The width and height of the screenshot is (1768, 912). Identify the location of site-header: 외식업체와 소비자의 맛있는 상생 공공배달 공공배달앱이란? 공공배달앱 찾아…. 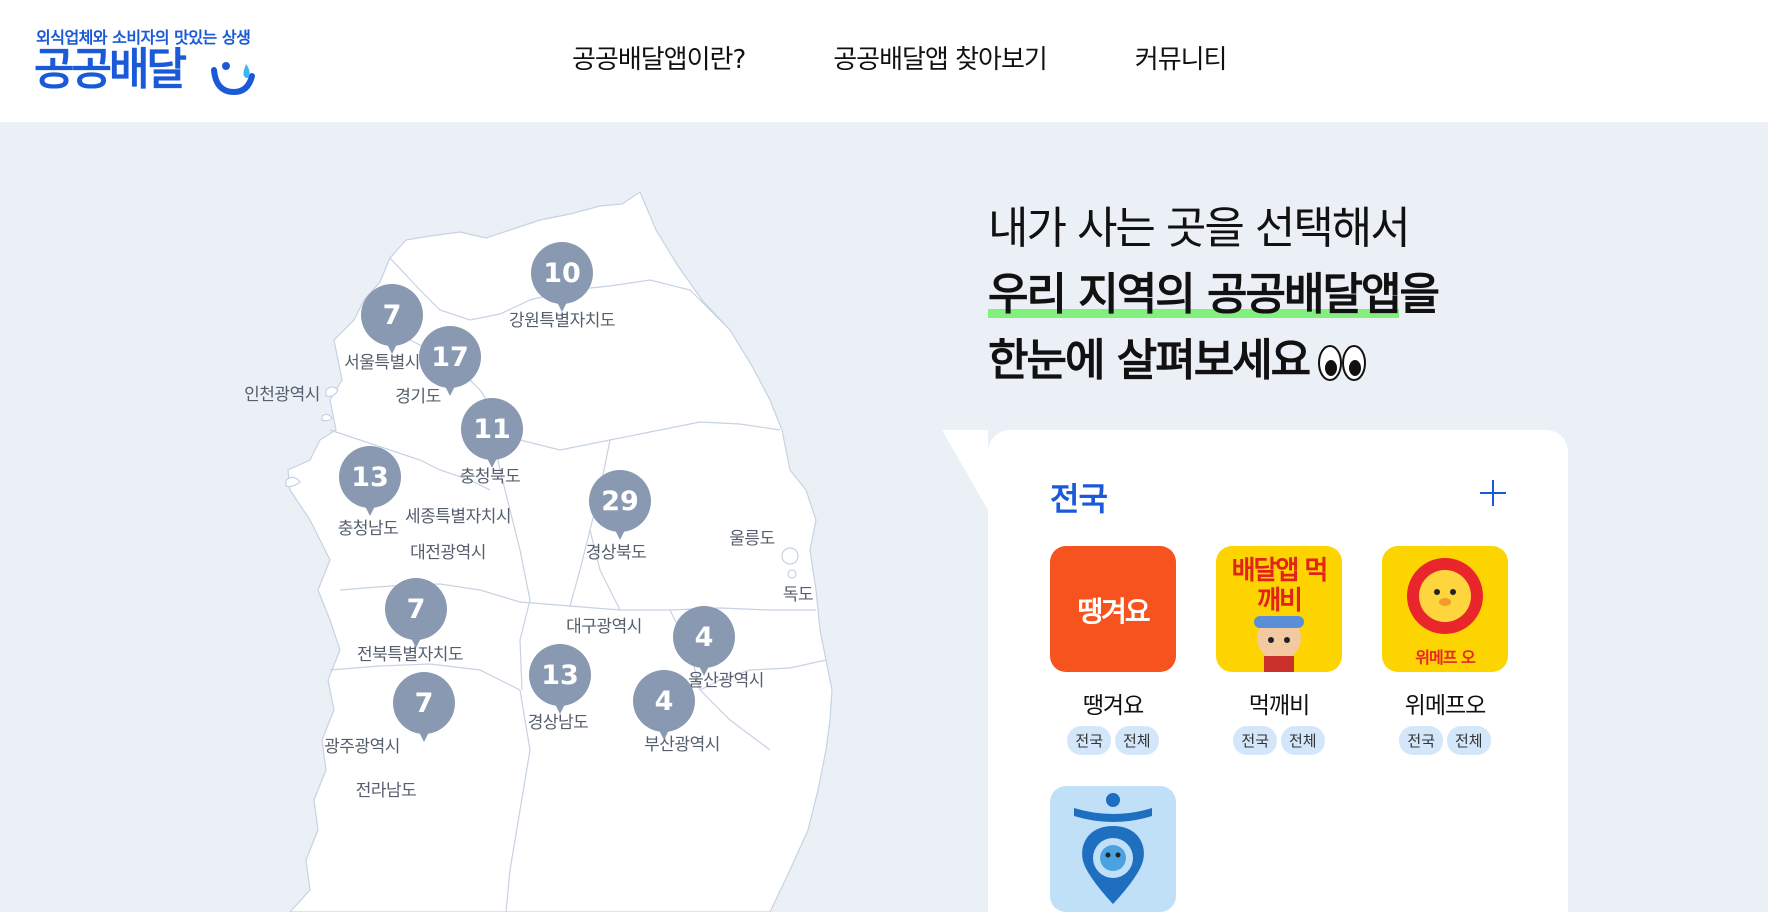
(884, 61).